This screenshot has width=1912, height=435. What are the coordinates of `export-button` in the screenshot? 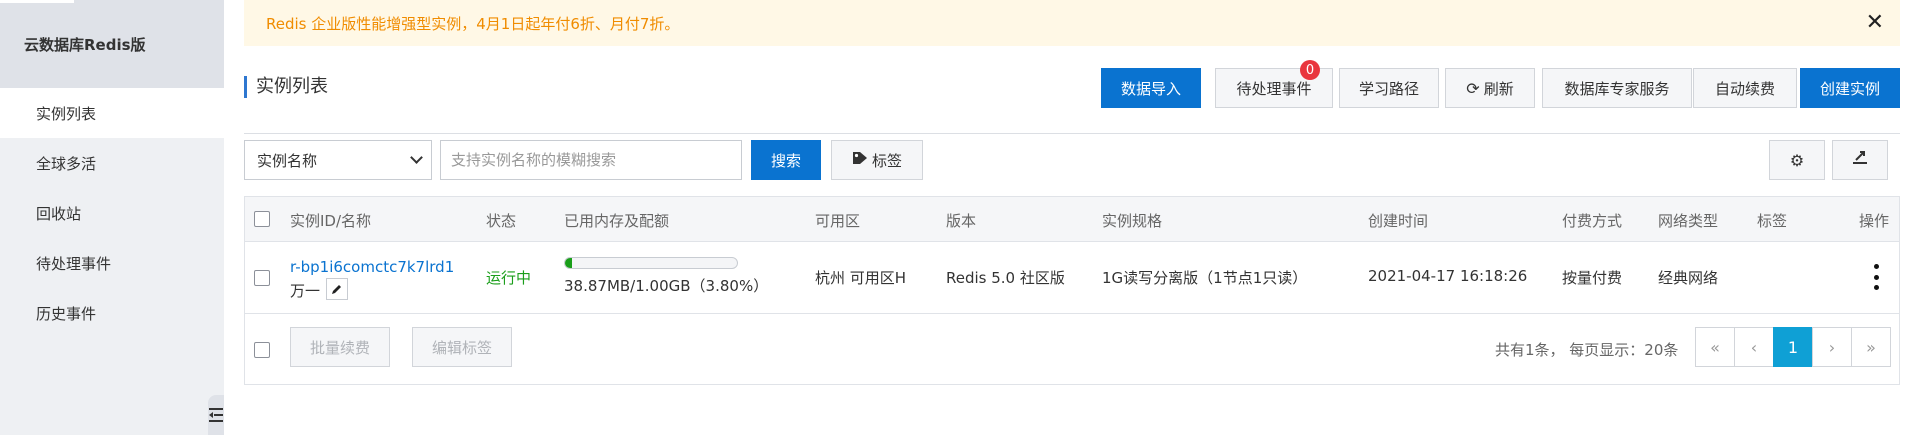 It's located at (1860, 160).